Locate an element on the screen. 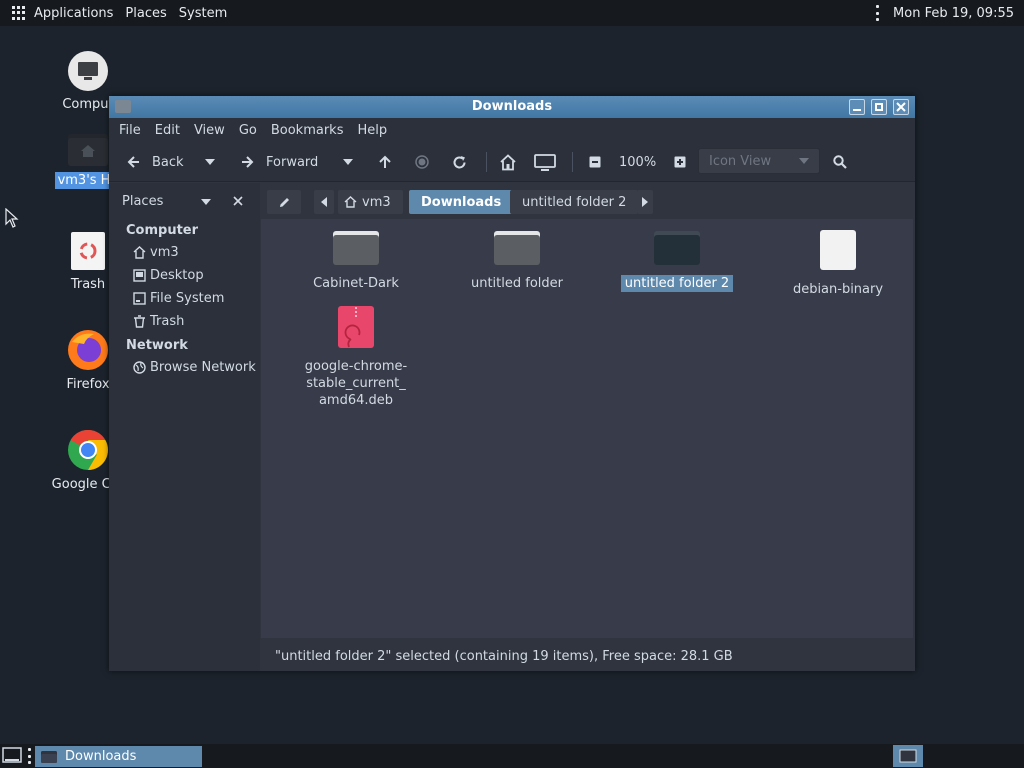 The height and width of the screenshot is (768, 1024). arrow-up-icon is located at coordinates (385, 161).